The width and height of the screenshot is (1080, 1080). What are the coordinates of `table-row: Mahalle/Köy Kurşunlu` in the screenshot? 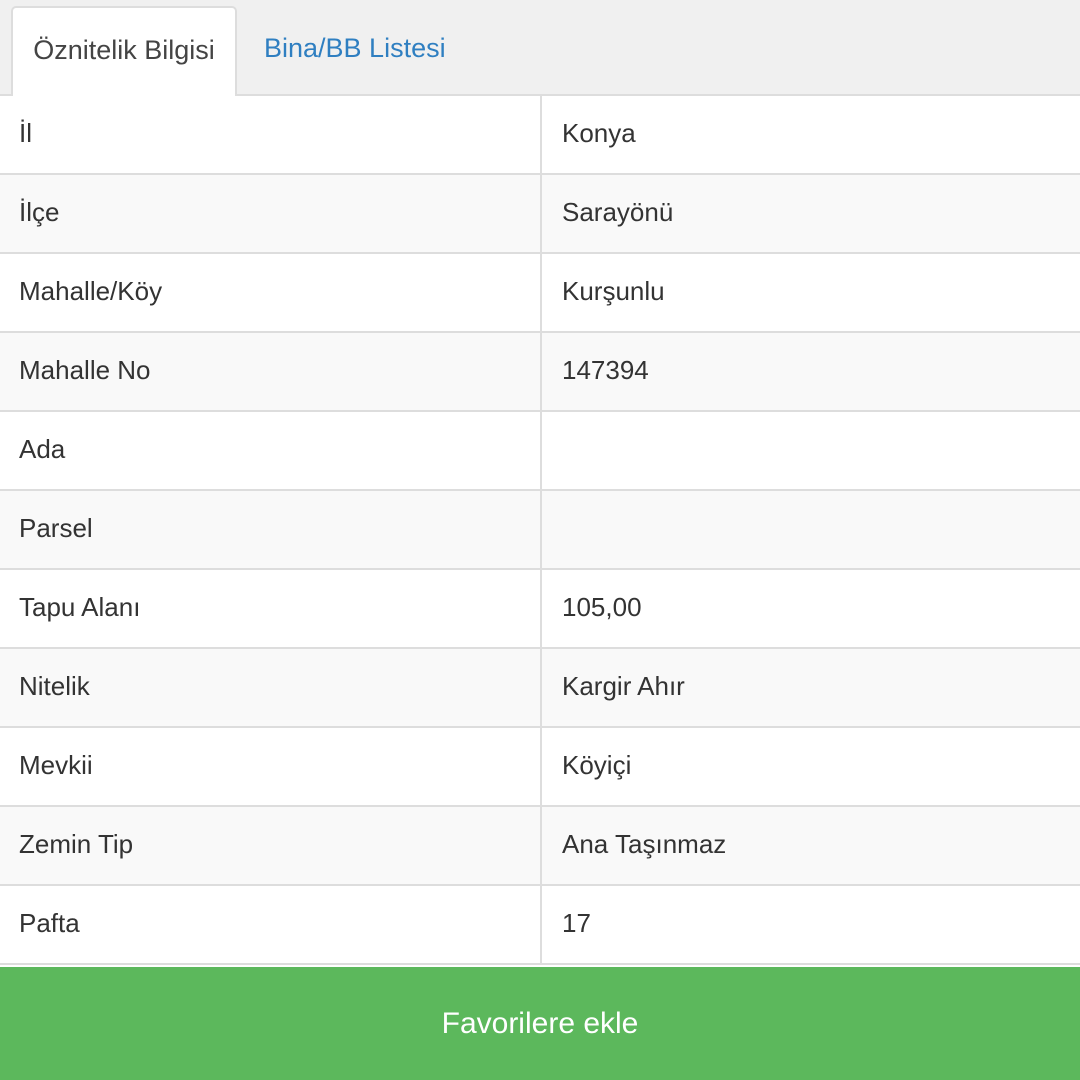 It's located at (540, 293).